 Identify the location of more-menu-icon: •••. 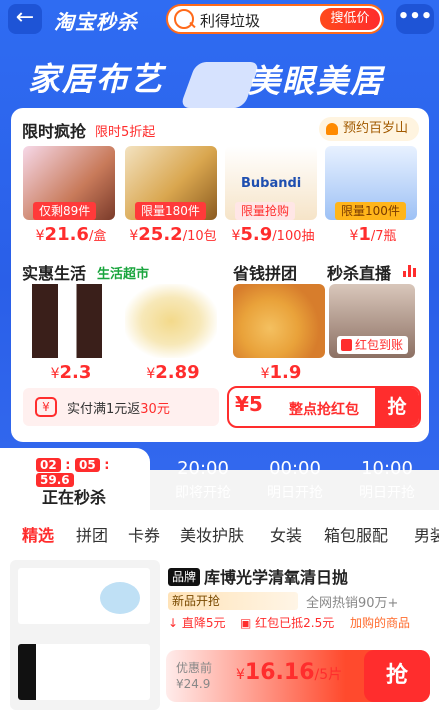
(415, 19).